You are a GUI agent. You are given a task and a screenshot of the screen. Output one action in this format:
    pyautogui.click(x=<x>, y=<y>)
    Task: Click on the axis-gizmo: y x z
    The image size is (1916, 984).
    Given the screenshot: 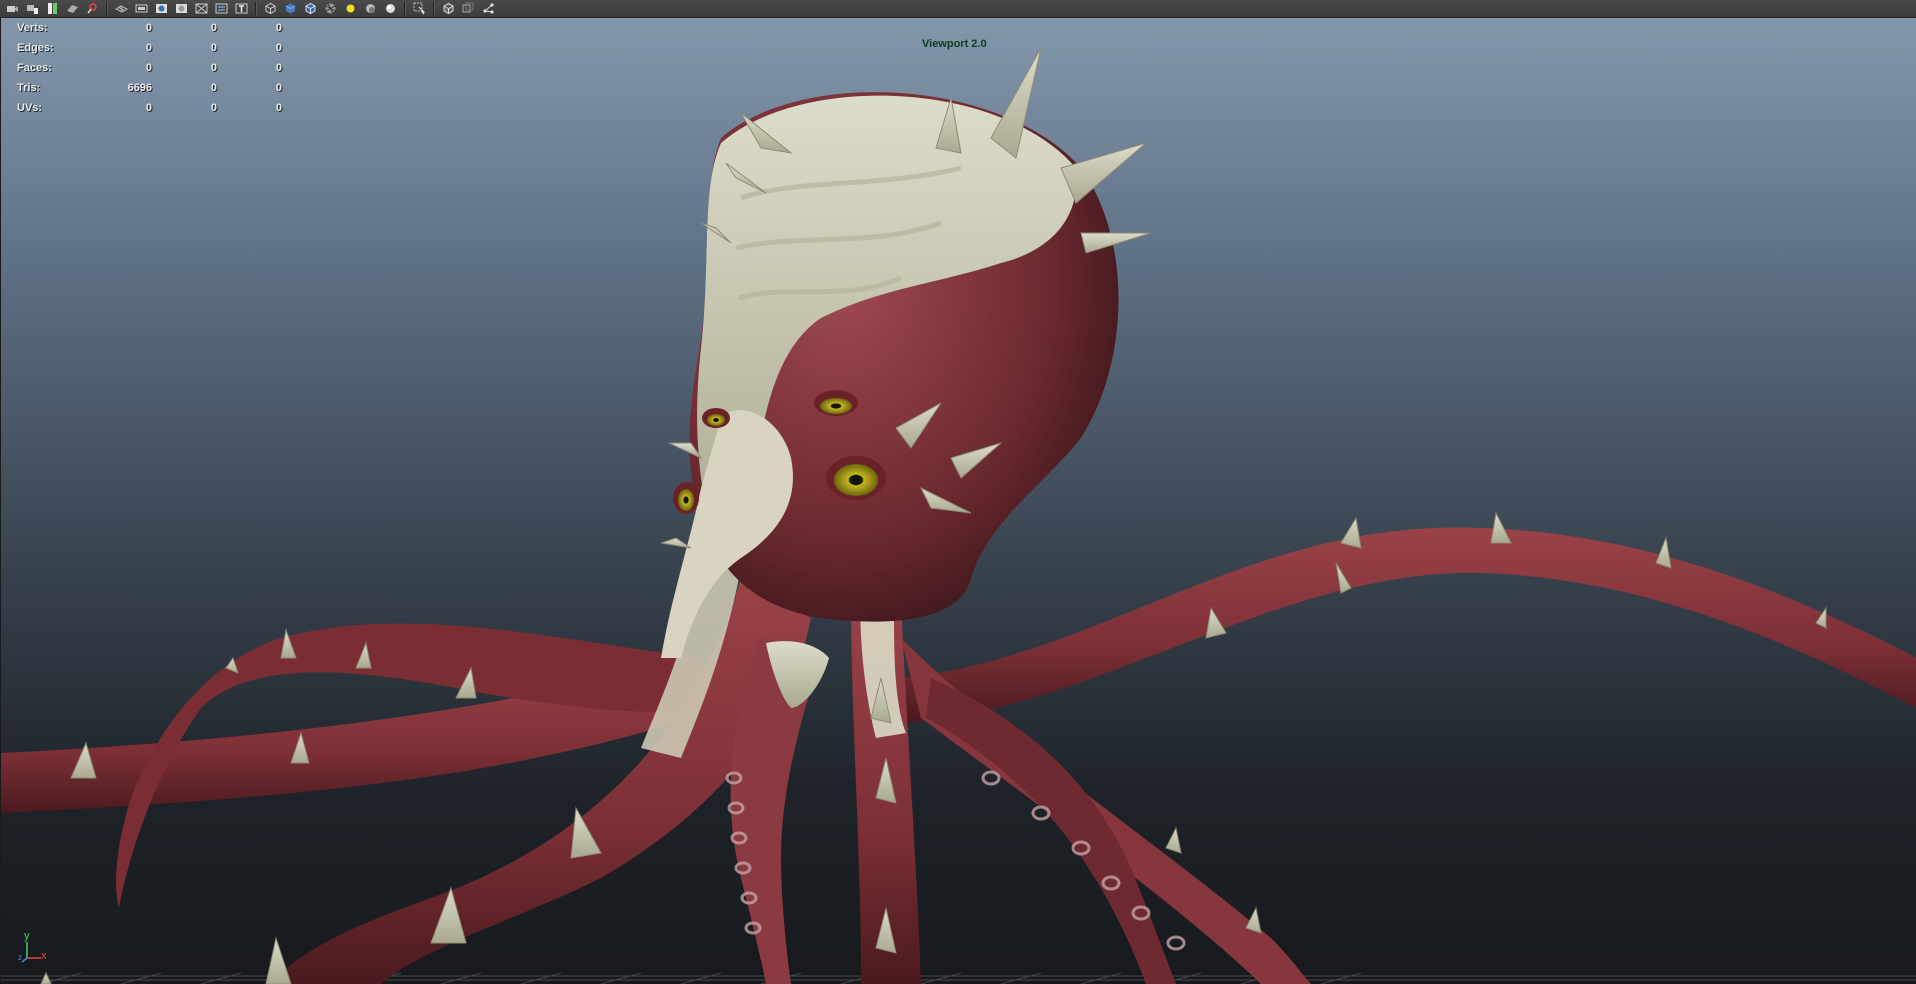 What is the action you would take?
    pyautogui.click(x=32, y=946)
    